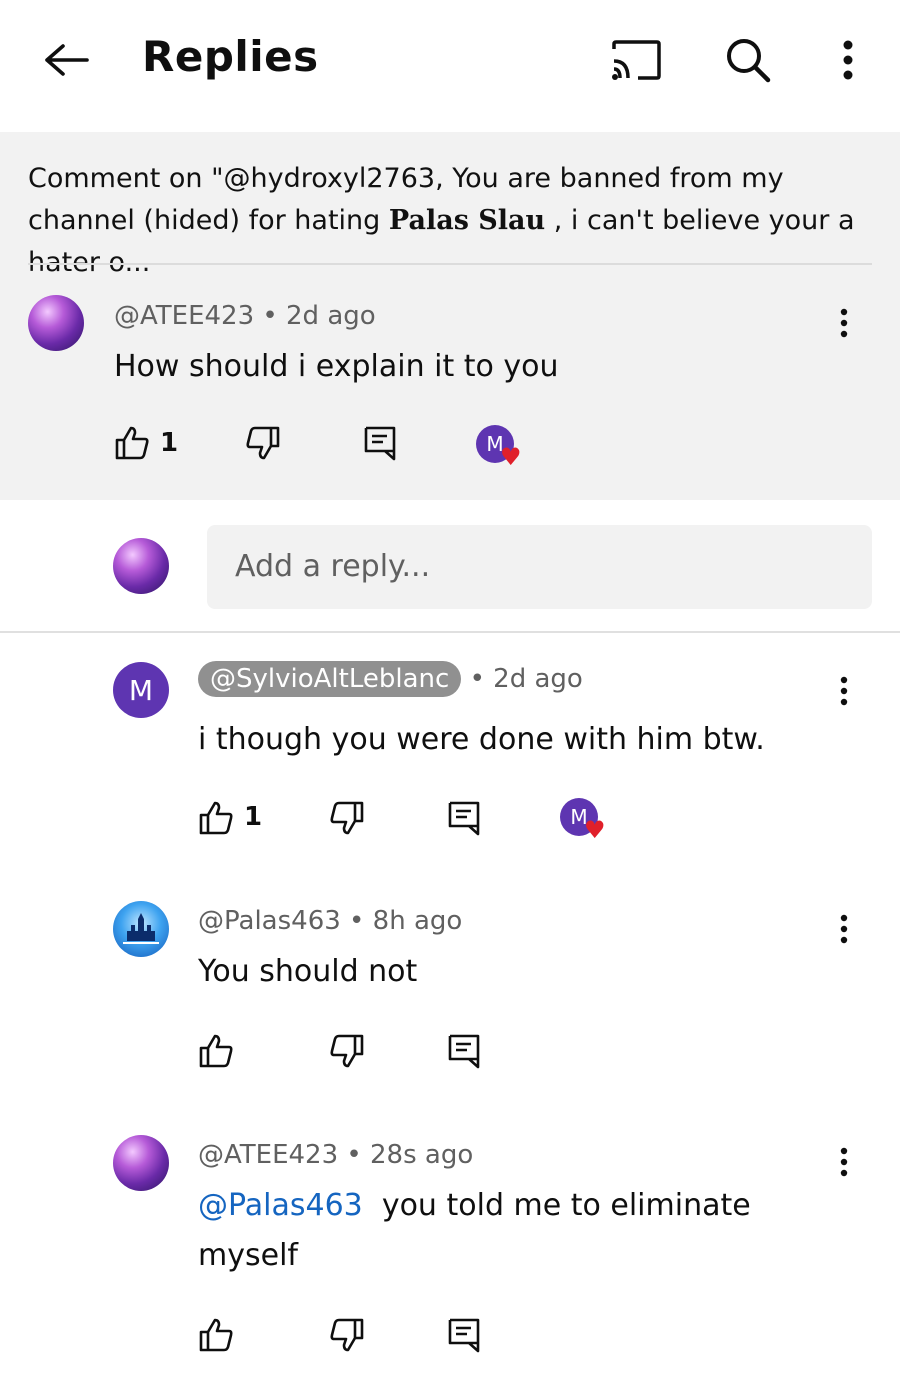 This screenshot has height=1375, width=900. What do you see at coordinates (336, 366) in the screenshot?
I see `comment-text: How should i explain it to you` at bounding box center [336, 366].